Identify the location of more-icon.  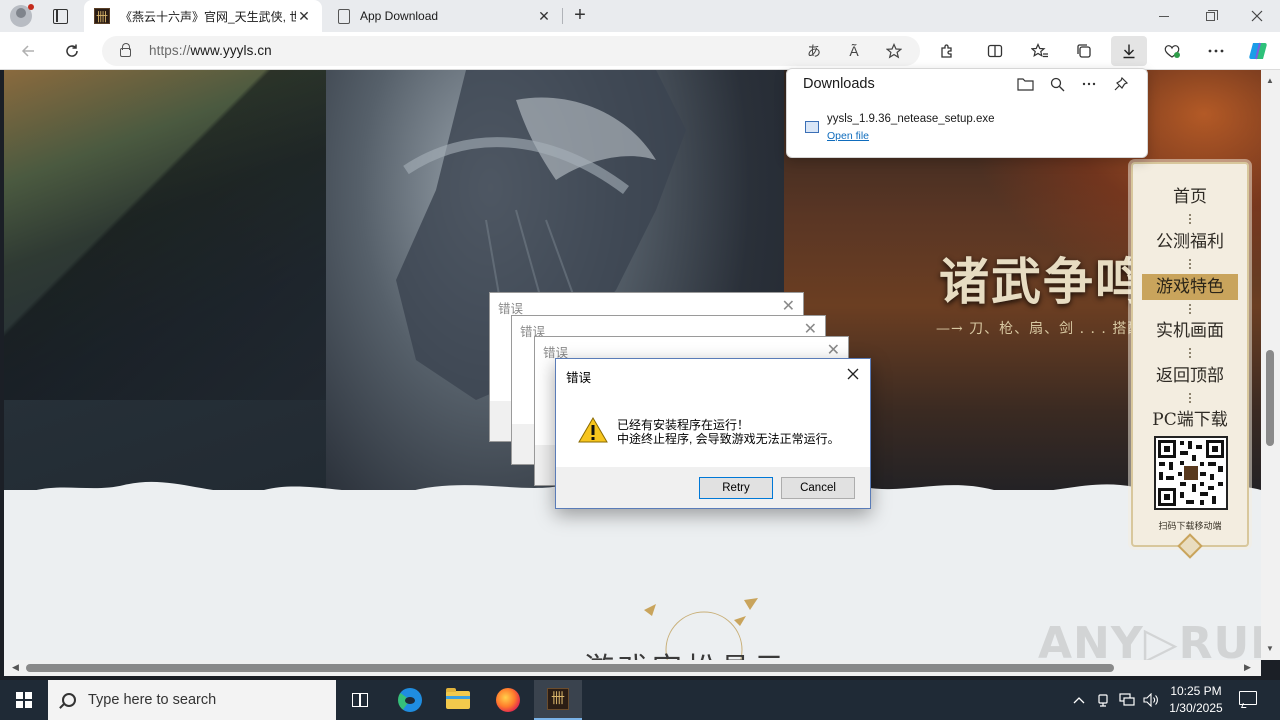
(1216, 51).